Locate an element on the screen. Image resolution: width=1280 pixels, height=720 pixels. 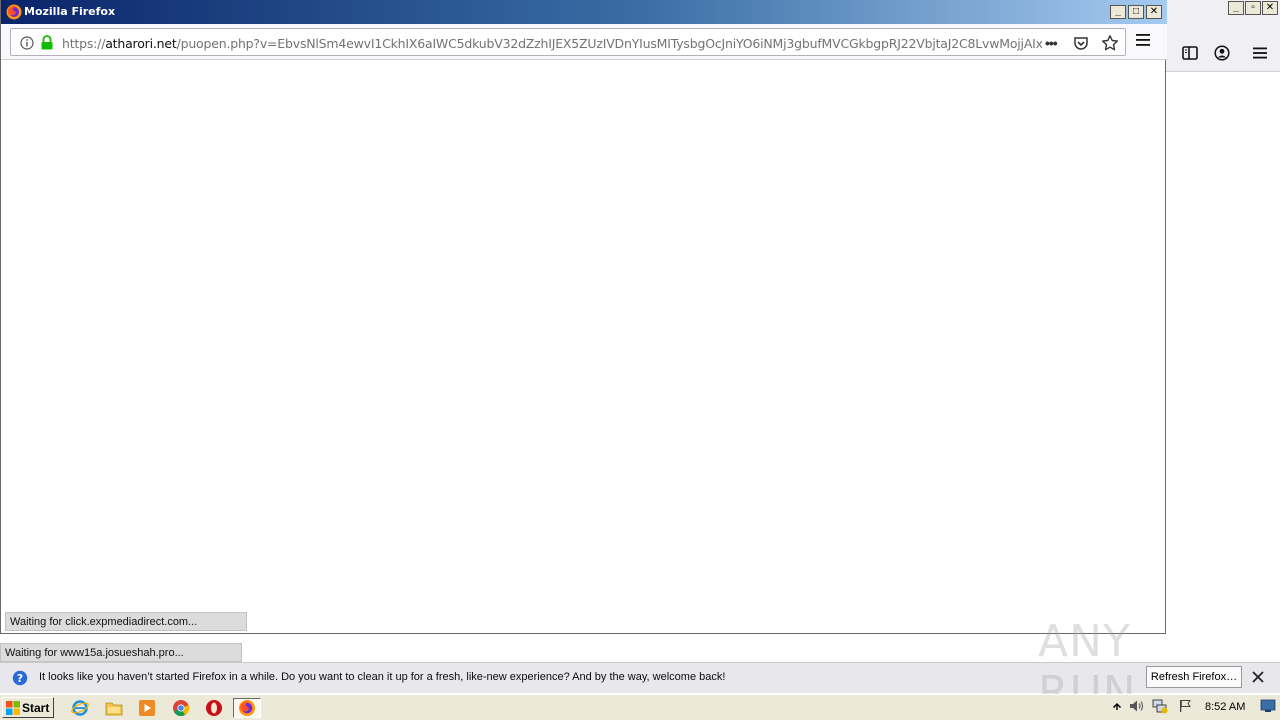
window-title: Mozilla Firefox is located at coordinates (70, 11).